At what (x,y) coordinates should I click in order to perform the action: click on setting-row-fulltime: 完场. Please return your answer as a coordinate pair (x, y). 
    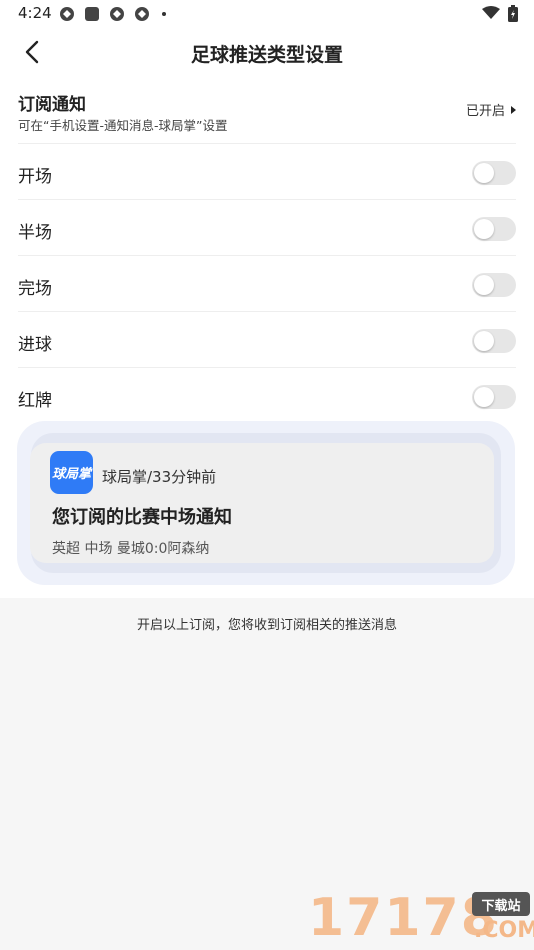
    Looking at the image, I should click on (267, 284).